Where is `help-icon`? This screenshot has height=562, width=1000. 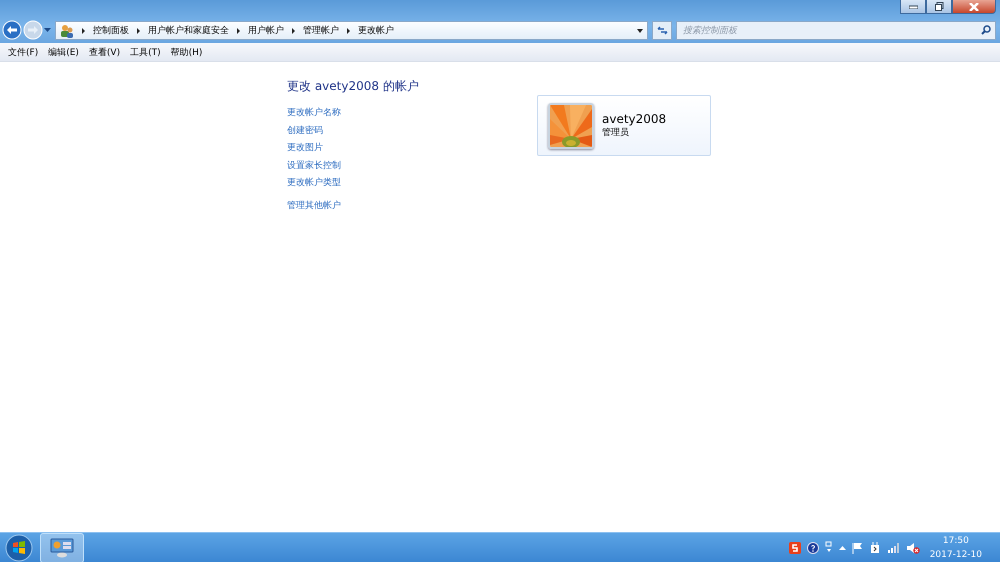 help-icon is located at coordinates (812, 548).